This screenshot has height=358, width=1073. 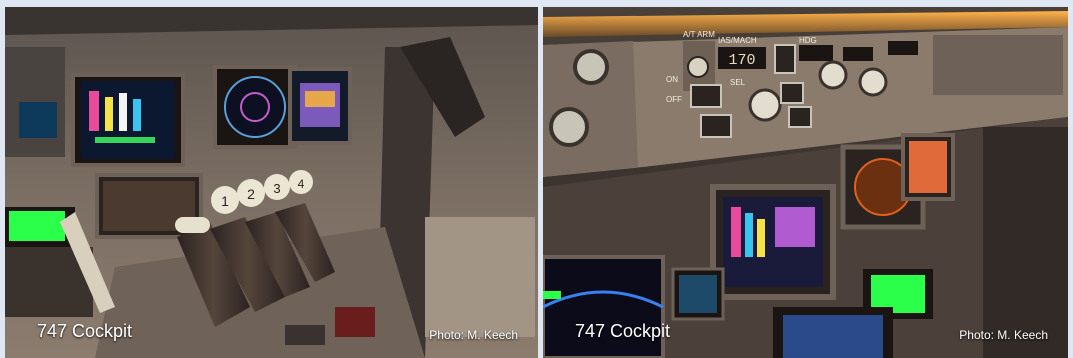 I want to click on throttle-knob-3: 3, so click(x=277, y=187).